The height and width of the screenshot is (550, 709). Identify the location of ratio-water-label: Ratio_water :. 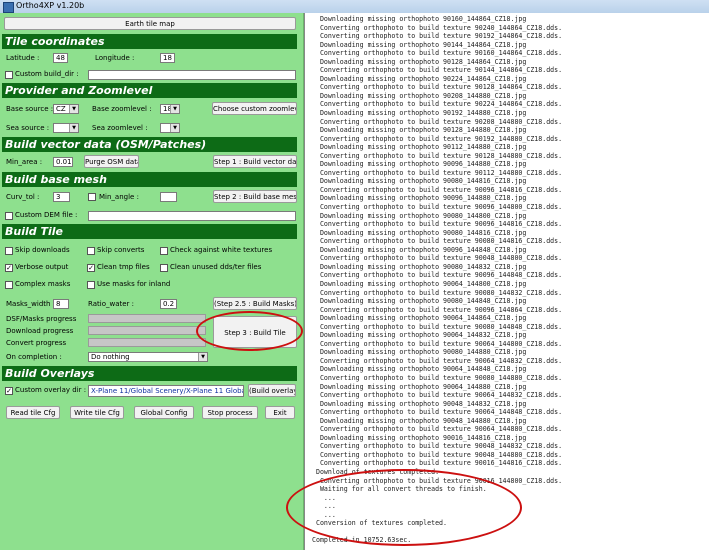
(111, 304).